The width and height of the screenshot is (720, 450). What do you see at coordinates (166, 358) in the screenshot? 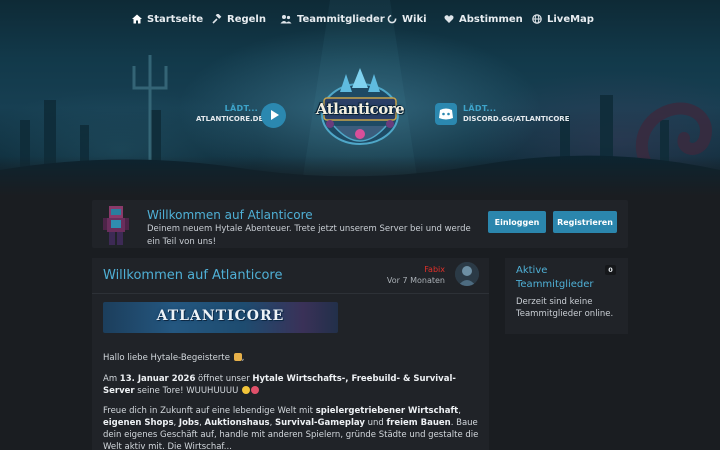
I see `greeting-text: Hallo liebe Hytale-Begeisterte` at bounding box center [166, 358].